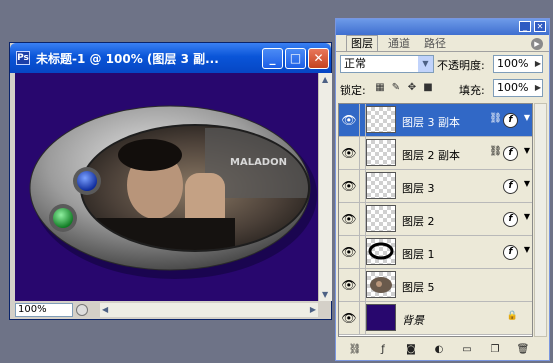  What do you see at coordinates (295, 58) in the screenshot?
I see `maximize-button: □` at bounding box center [295, 58].